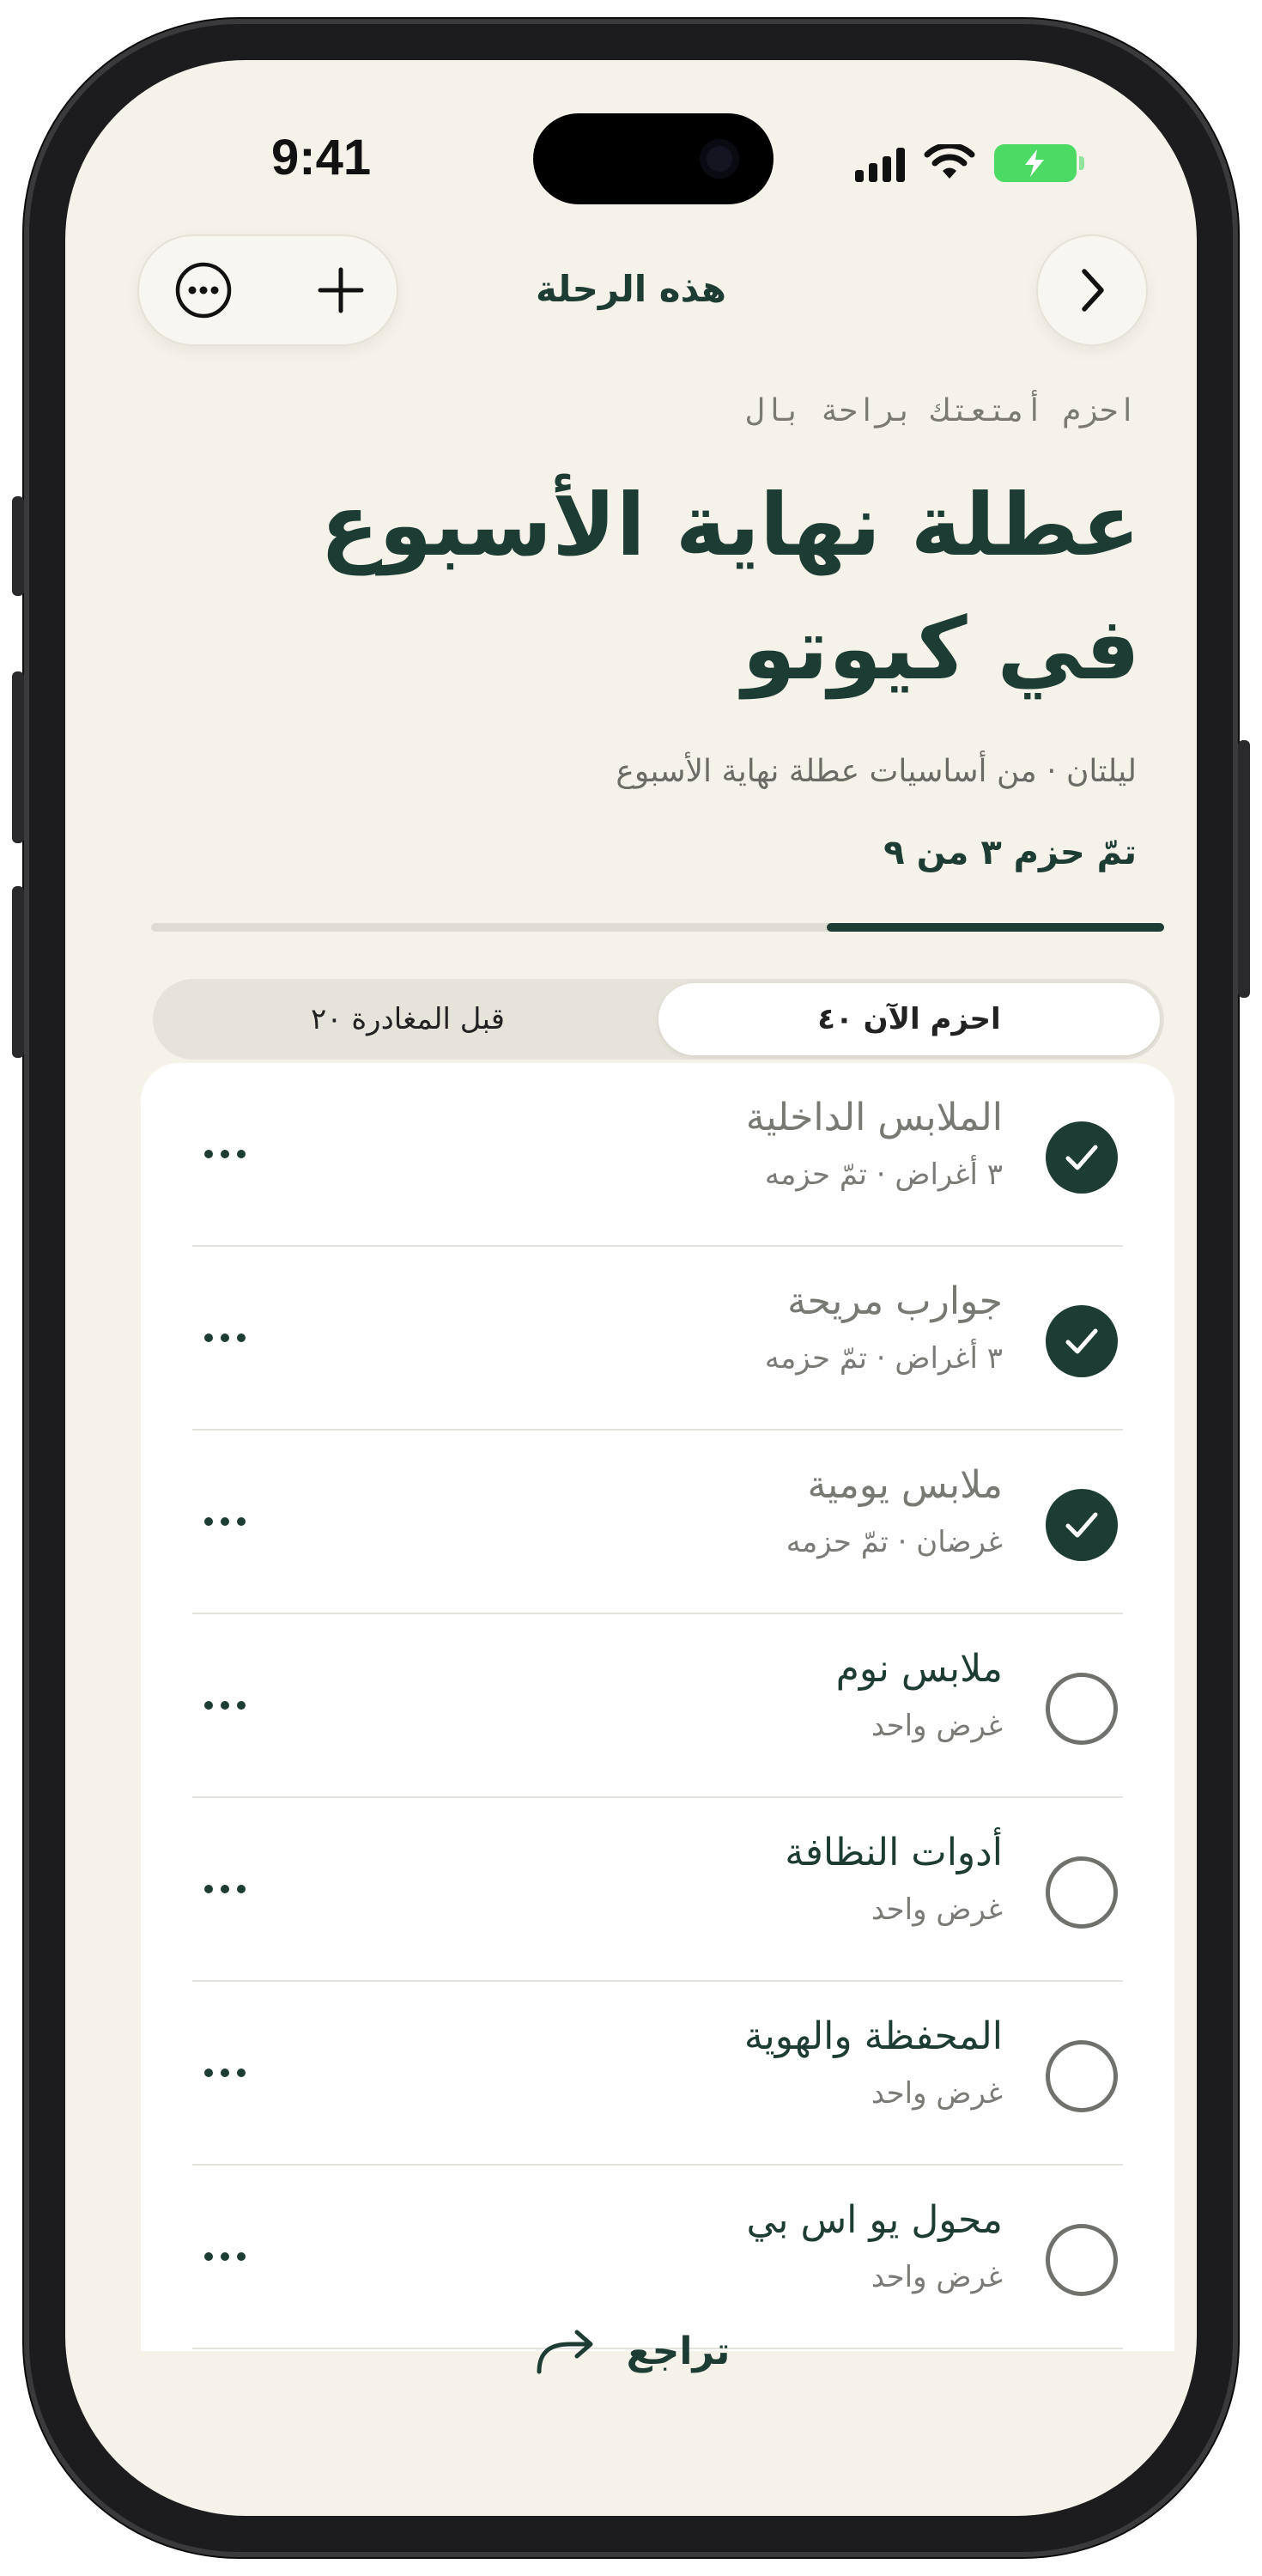 The image size is (1262, 2576). I want to click on progress-bar-fill, so click(995, 928).